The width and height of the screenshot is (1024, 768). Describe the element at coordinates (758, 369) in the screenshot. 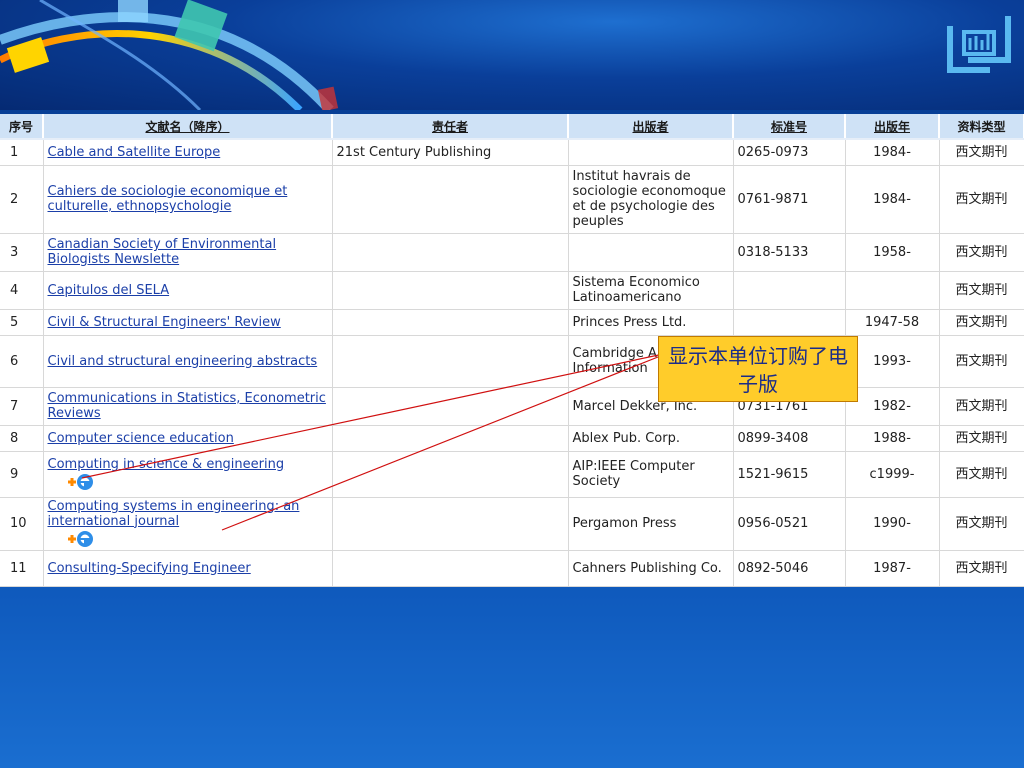

I see `ejournal-callout: 显示本单位订购了电子版` at that location.